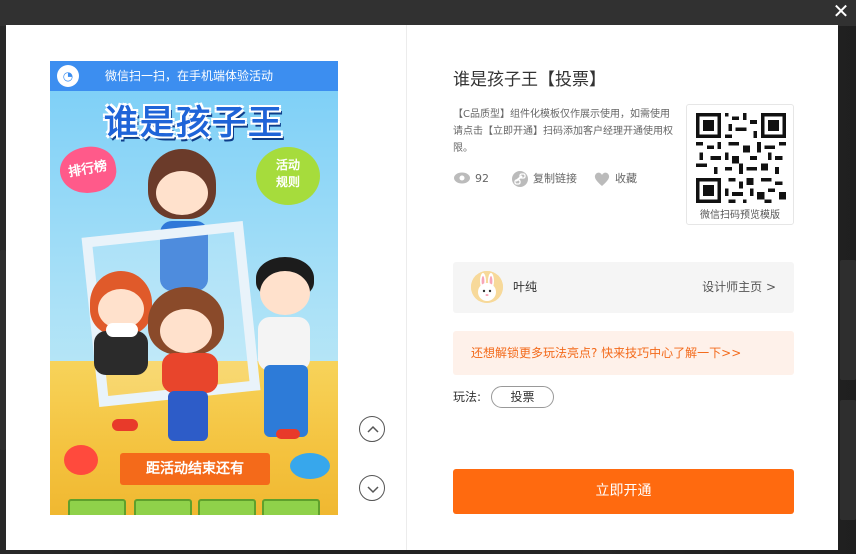 The height and width of the screenshot is (554, 856). What do you see at coordinates (189, 76) in the screenshot?
I see `wechat-scan-text: 微信扫一扫，在手机端体验活动` at bounding box center [189, 76].